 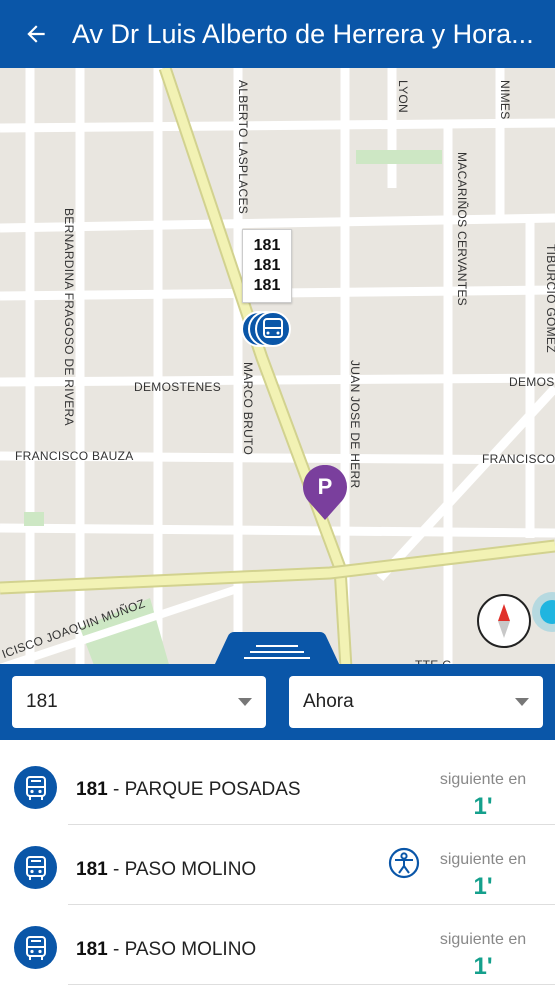 I want to click on bus-stop-icon, so click(x=266, y=329).